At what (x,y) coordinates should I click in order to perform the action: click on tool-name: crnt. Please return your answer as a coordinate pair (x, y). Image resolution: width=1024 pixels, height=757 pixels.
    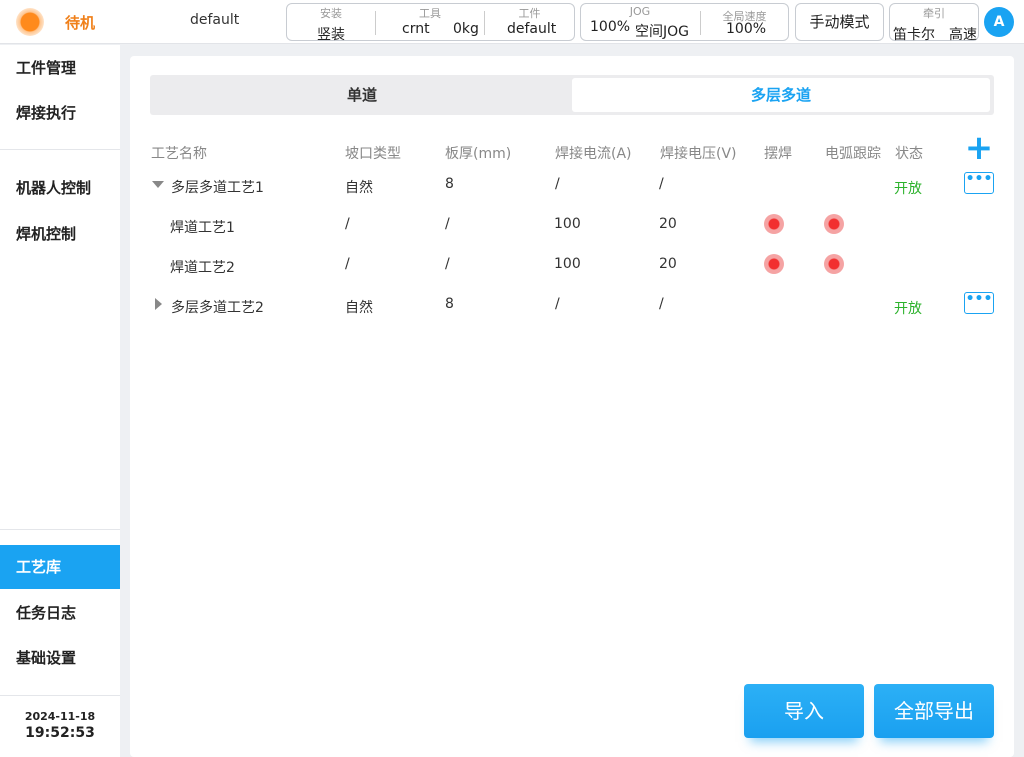
    Looking at the image, I should click on (416, 29).